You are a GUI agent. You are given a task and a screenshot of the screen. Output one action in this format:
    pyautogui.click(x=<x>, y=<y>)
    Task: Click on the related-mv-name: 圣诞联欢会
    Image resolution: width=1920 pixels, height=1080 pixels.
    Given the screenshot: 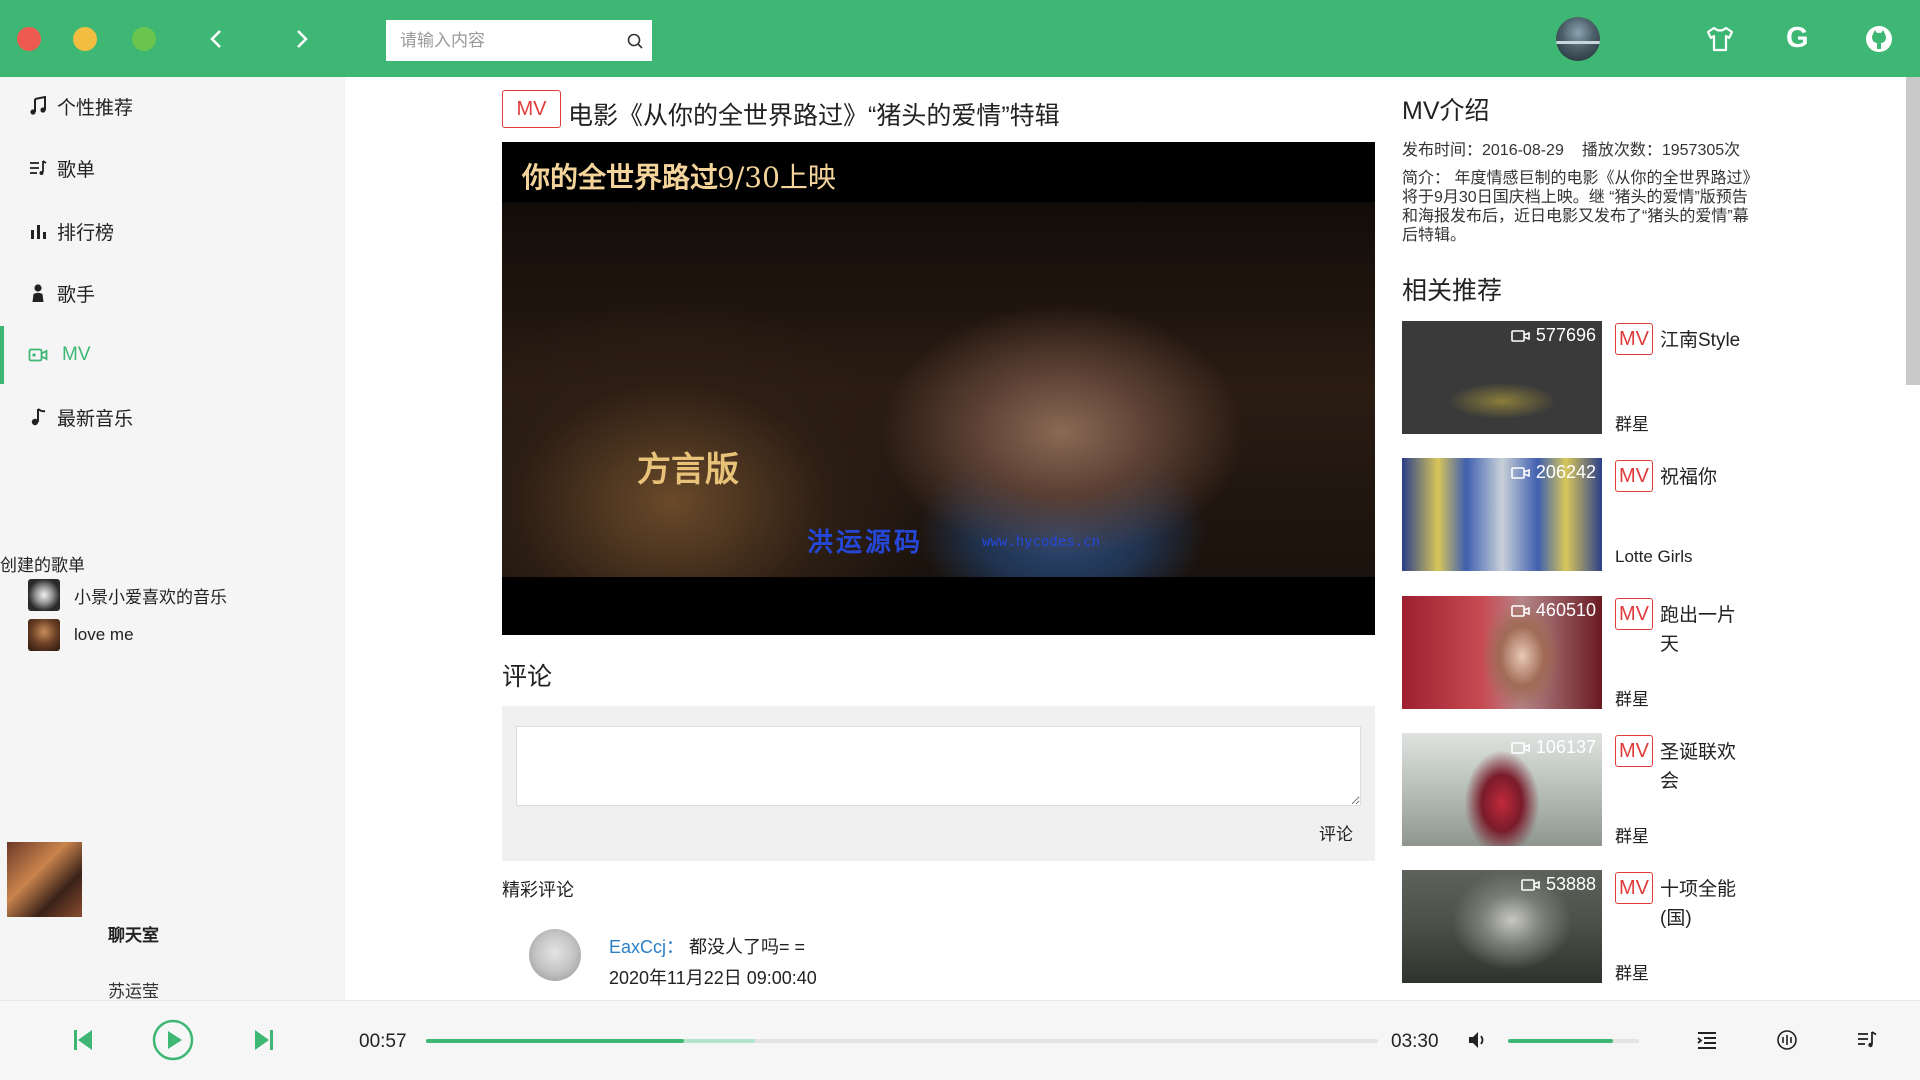 What is the action you would take?
    pyautogui.click(x=1705, y=767)
    